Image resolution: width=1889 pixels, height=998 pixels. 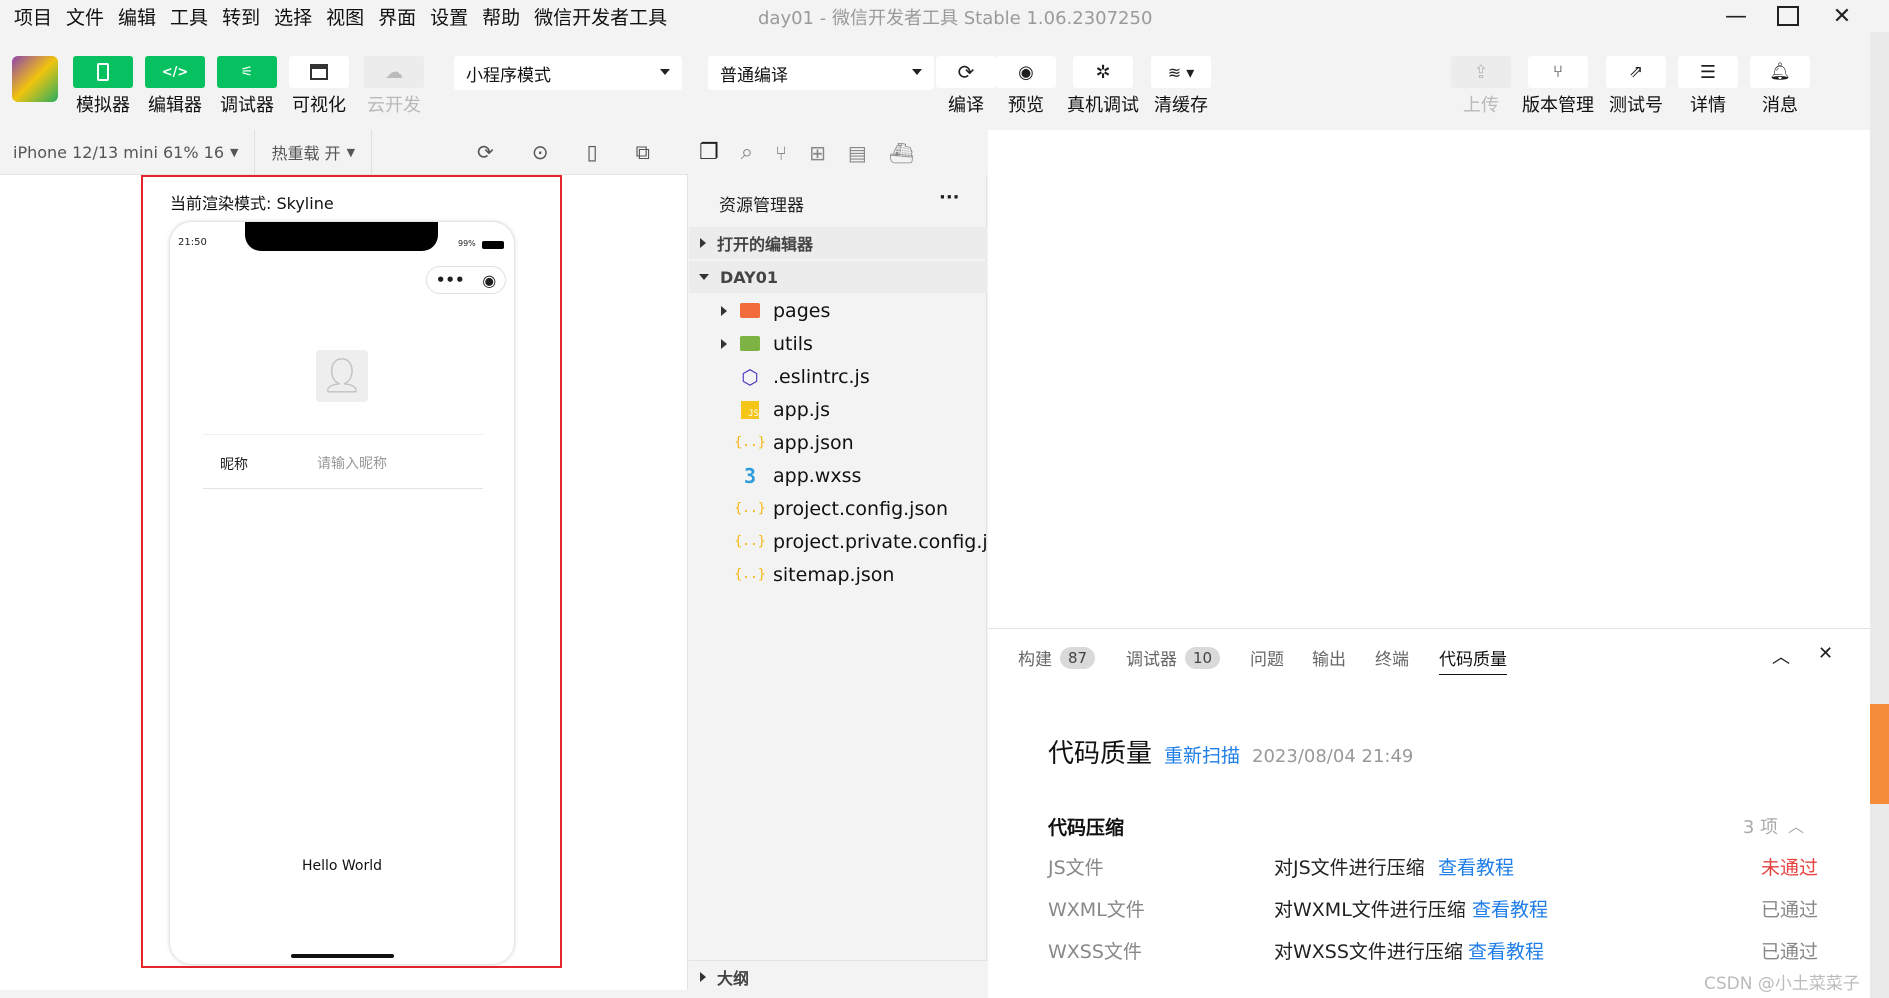 What do you see at coordinates (118, 152) in the screenshot?
I see `device-select: iPhone 12/13 mini 61% 16` at bounding box center [118, 152].